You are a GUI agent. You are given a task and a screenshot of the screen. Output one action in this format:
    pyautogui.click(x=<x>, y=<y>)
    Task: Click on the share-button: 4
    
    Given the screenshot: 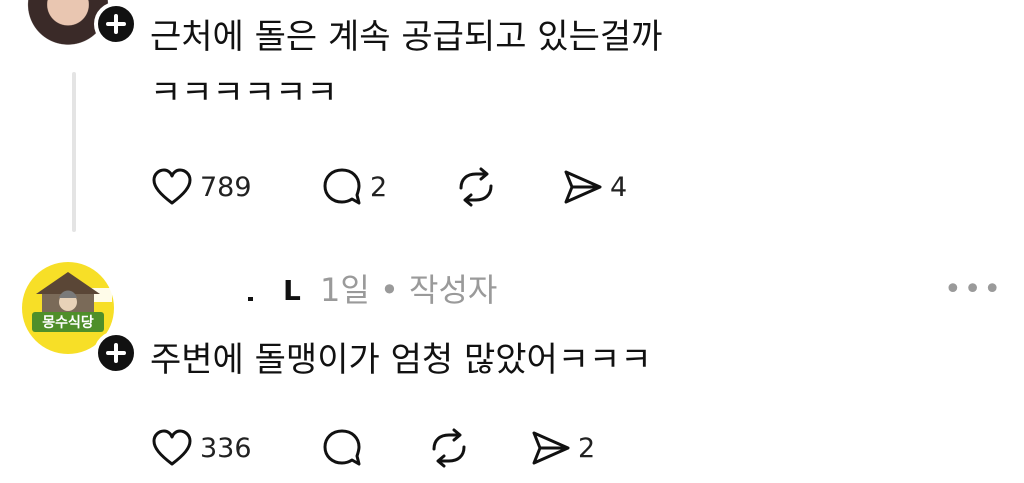 What is the action you would take?
    pyautogui.click(x=593, y=187)
    